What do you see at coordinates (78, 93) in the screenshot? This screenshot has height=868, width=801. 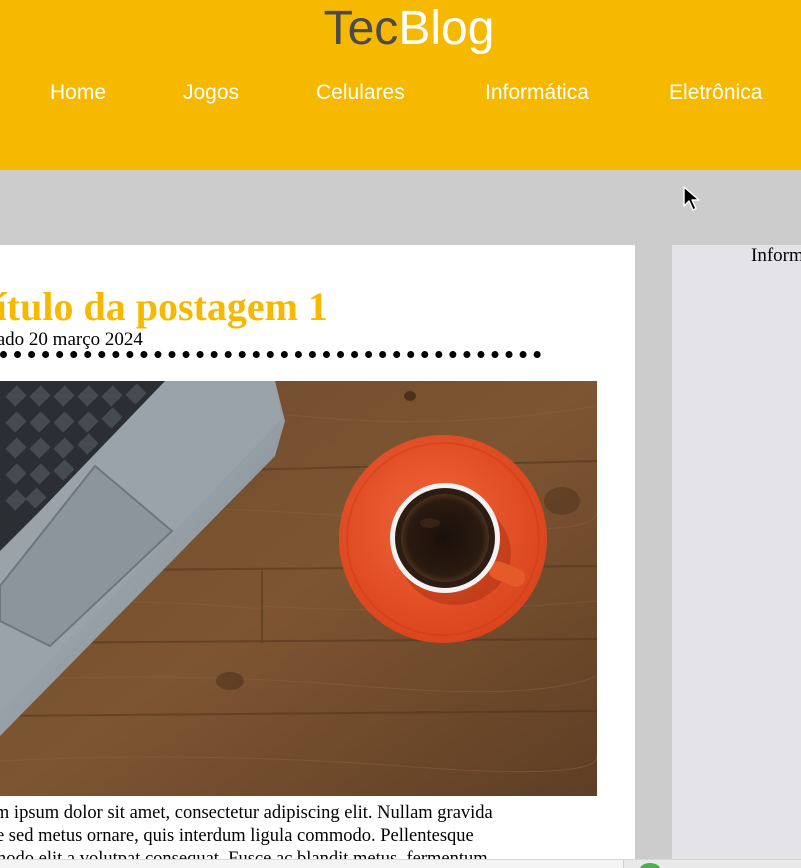 I see `nav-item-home: Home` at bounding box center [78, 93].